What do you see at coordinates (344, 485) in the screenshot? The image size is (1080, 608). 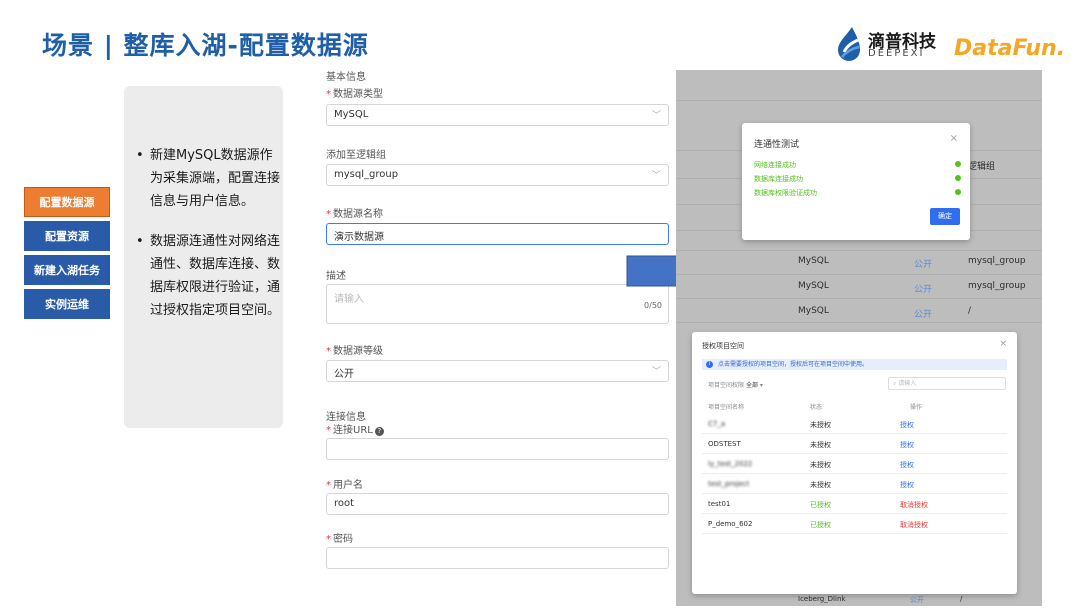 I see `user-label: * 用户名` at bounding box center [344, 485].